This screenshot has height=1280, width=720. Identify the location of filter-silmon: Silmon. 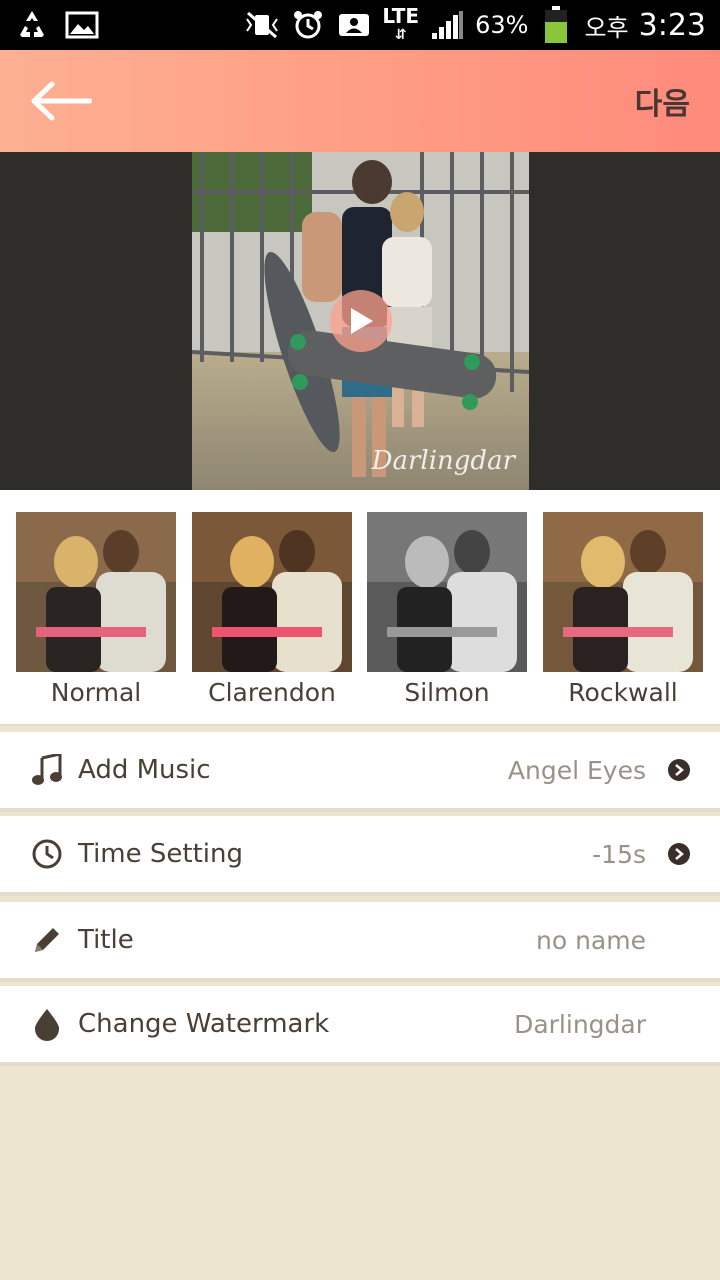
(447, 609).